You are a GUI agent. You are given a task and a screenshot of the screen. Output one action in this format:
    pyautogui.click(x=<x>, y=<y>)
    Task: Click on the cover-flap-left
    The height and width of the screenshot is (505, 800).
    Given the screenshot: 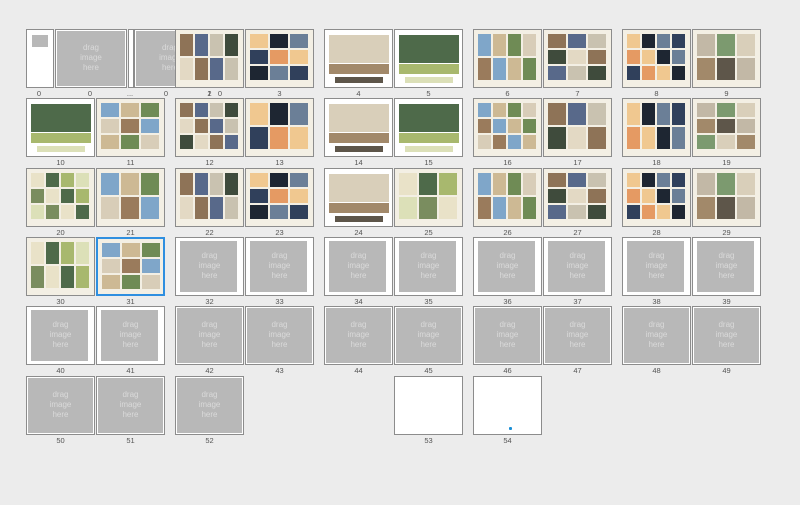 What is the action you would take?
    pyautogui.click(x=40, y=58)
    